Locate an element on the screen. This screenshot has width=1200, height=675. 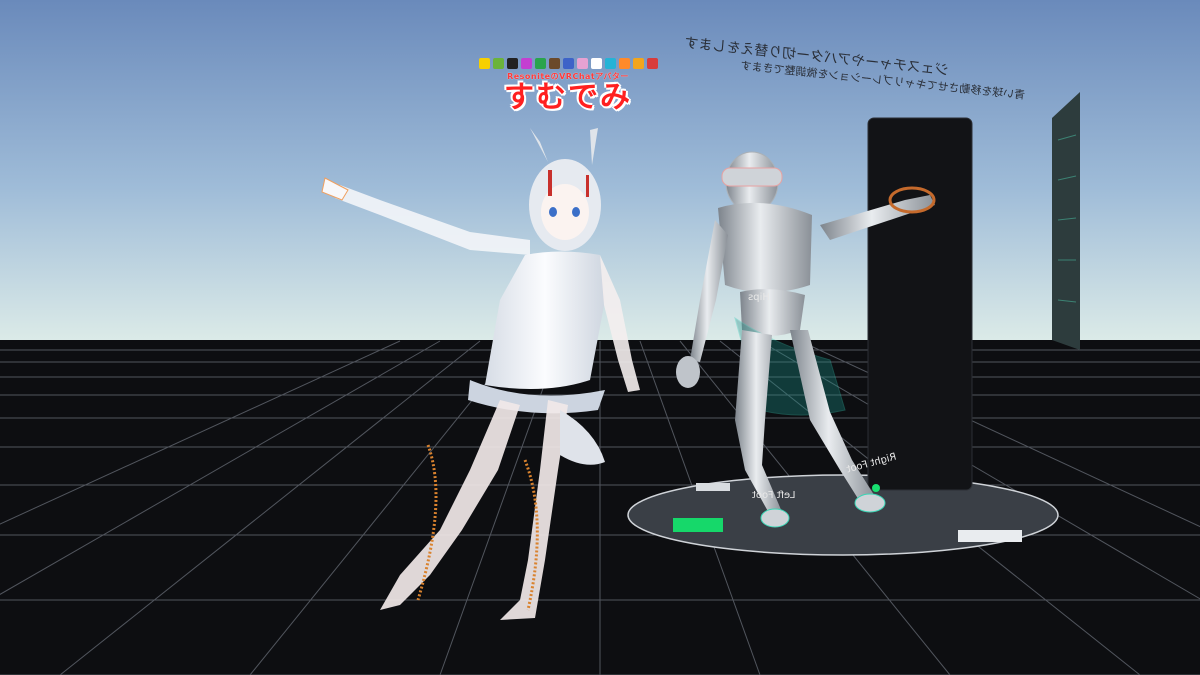
gem-icon is located at coordinates (610, 63).